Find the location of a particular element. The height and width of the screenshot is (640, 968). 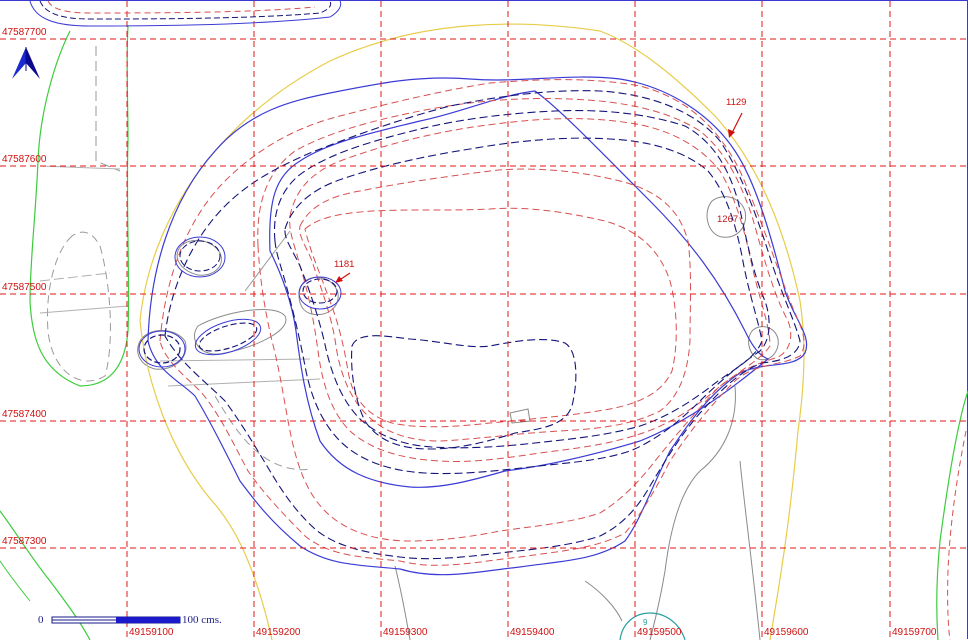

knoll-west-b-navy is located at coordinates (228, 337).